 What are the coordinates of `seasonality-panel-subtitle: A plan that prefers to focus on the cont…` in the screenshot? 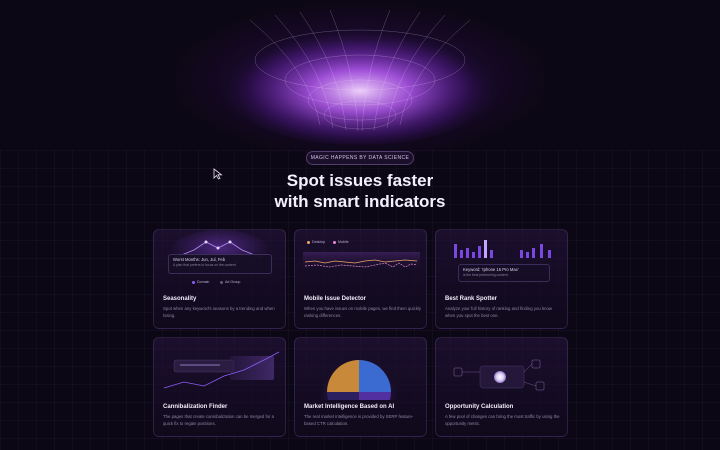 It's located at (204, 265).